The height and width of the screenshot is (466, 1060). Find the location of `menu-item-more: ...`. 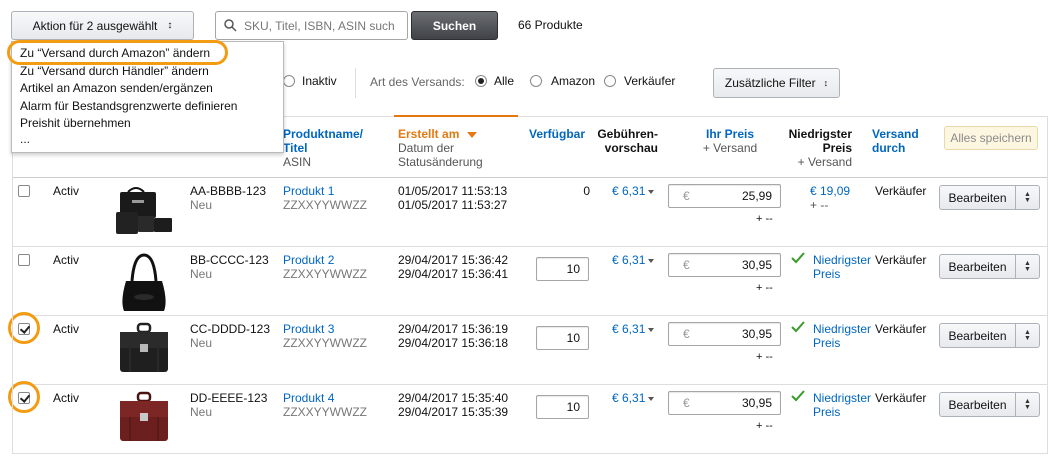

menu-item-more: ... is located at coordinates (25, 139).